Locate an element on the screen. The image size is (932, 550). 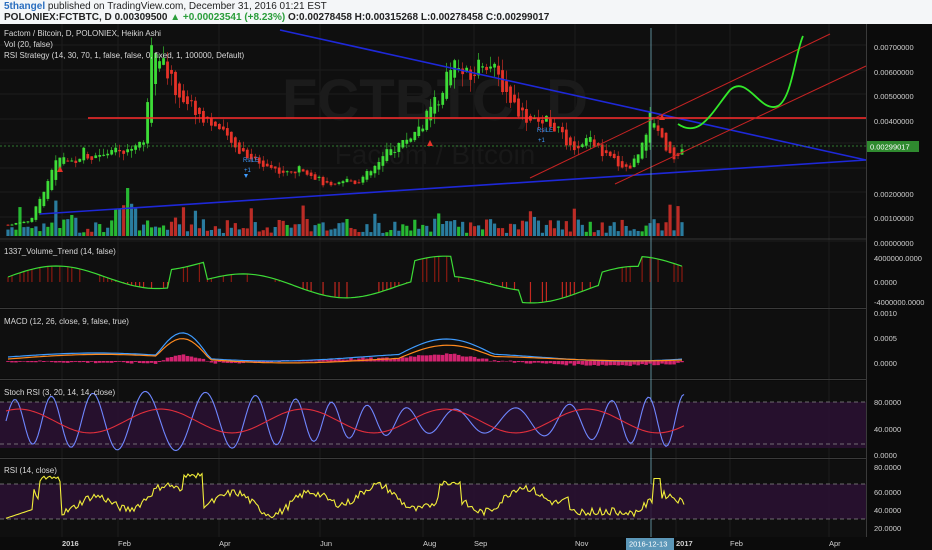
price-tick: 0.00000000 is located at coordinates (894, 243).